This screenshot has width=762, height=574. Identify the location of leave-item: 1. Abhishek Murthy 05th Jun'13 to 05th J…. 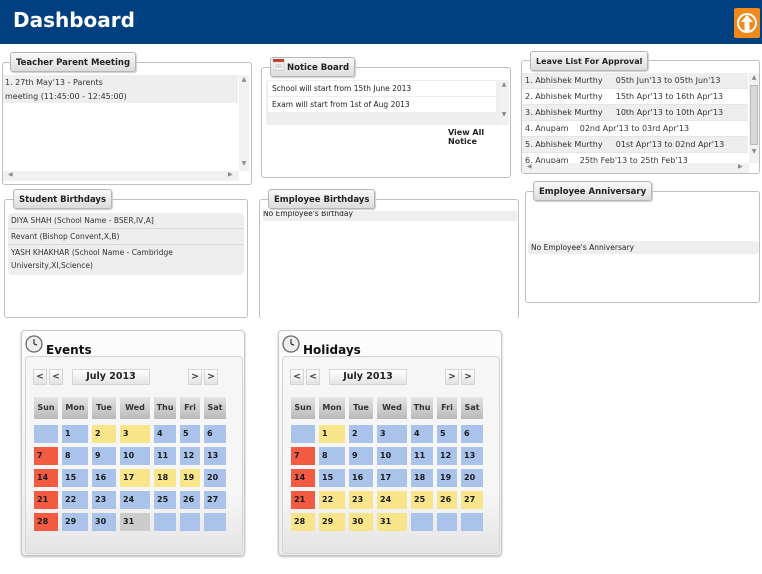
(635, 81).